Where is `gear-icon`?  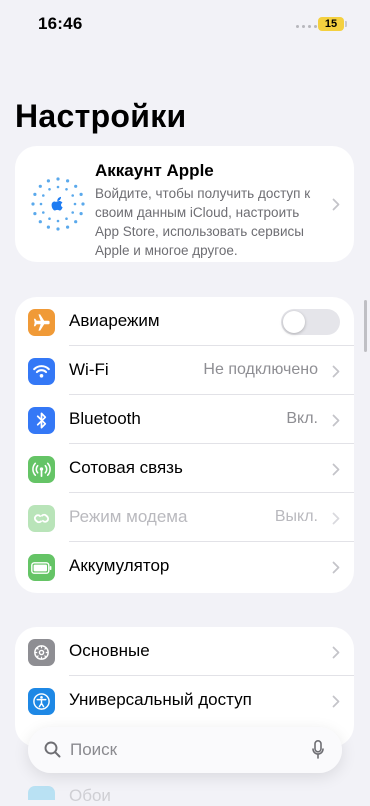
gear-icon is located at coordinates (41, 652).